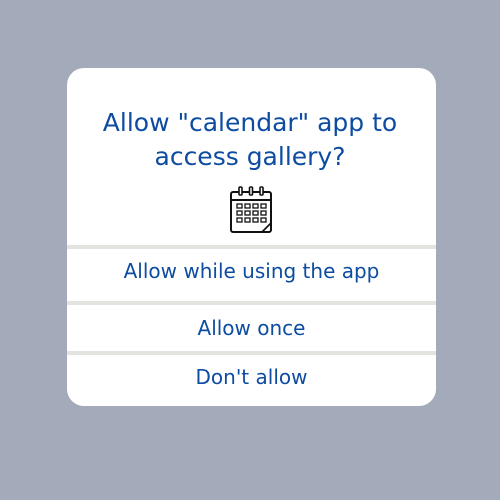  What do you see at coordinates (251, 210) in the screenshot?
I see `calendar-icon` at bounding box center [251, 210].